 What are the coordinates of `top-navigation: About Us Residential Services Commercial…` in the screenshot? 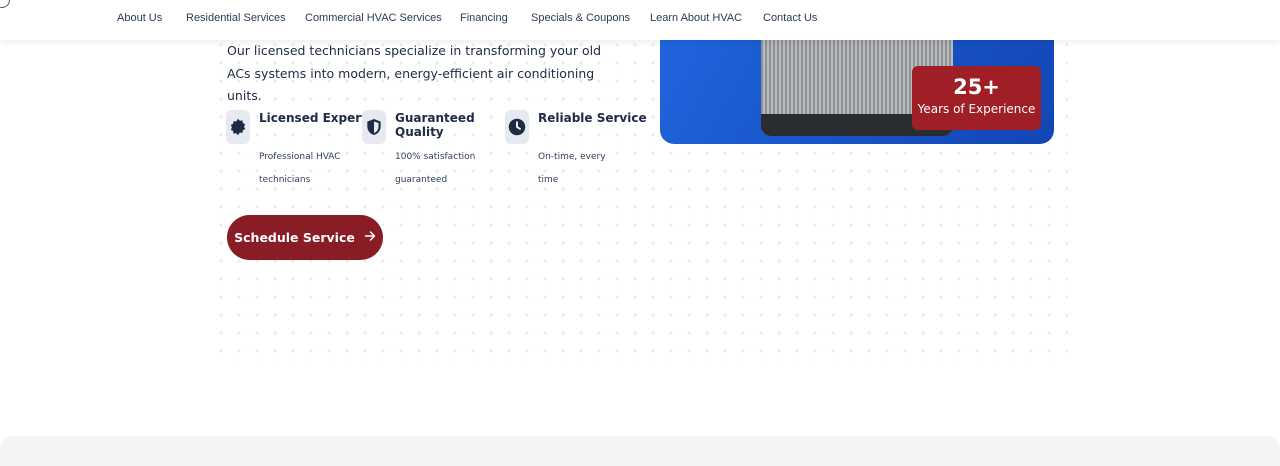 It's located at (640, 20).